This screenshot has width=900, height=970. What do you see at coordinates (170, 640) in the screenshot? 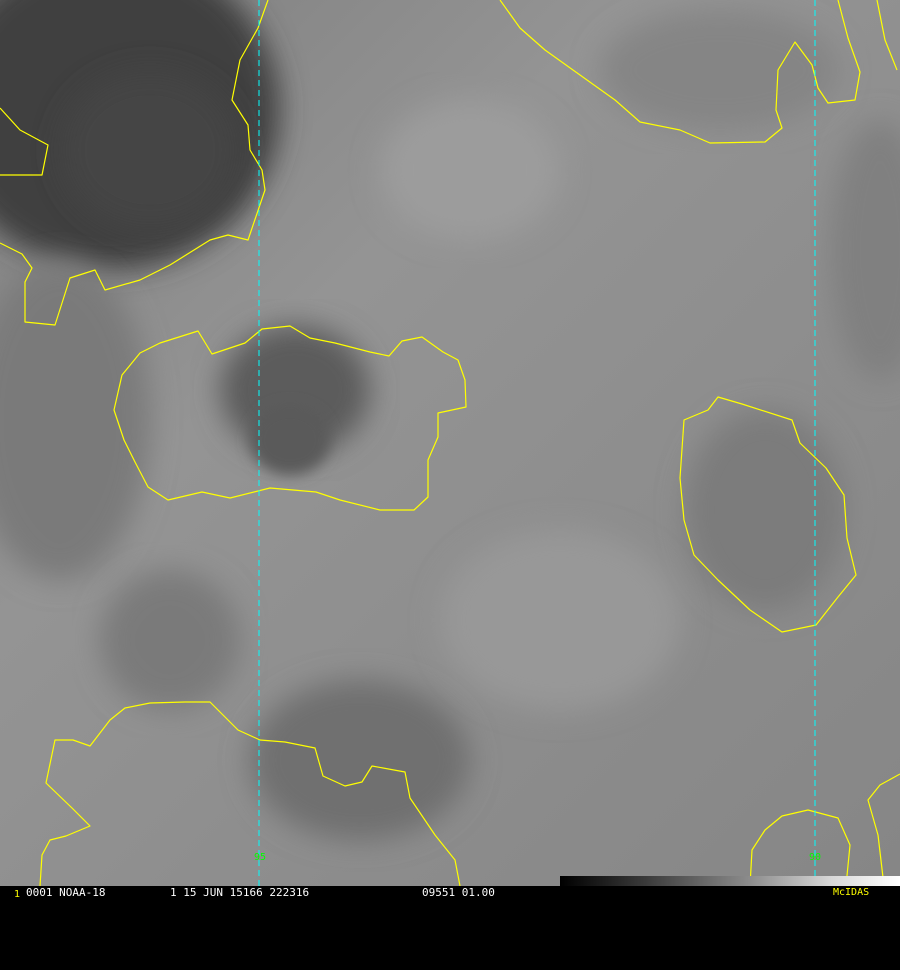
I see `cloud-southwest` at bounding box center [170, 640].